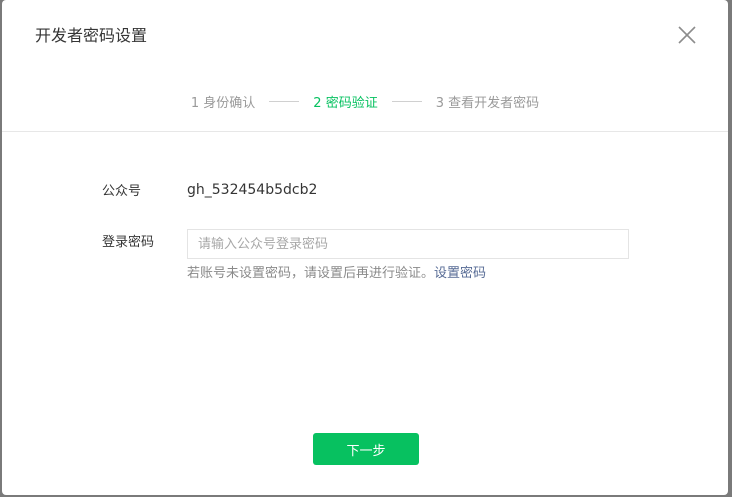  I want to click on account-label: 公众号, so click(122, 191).